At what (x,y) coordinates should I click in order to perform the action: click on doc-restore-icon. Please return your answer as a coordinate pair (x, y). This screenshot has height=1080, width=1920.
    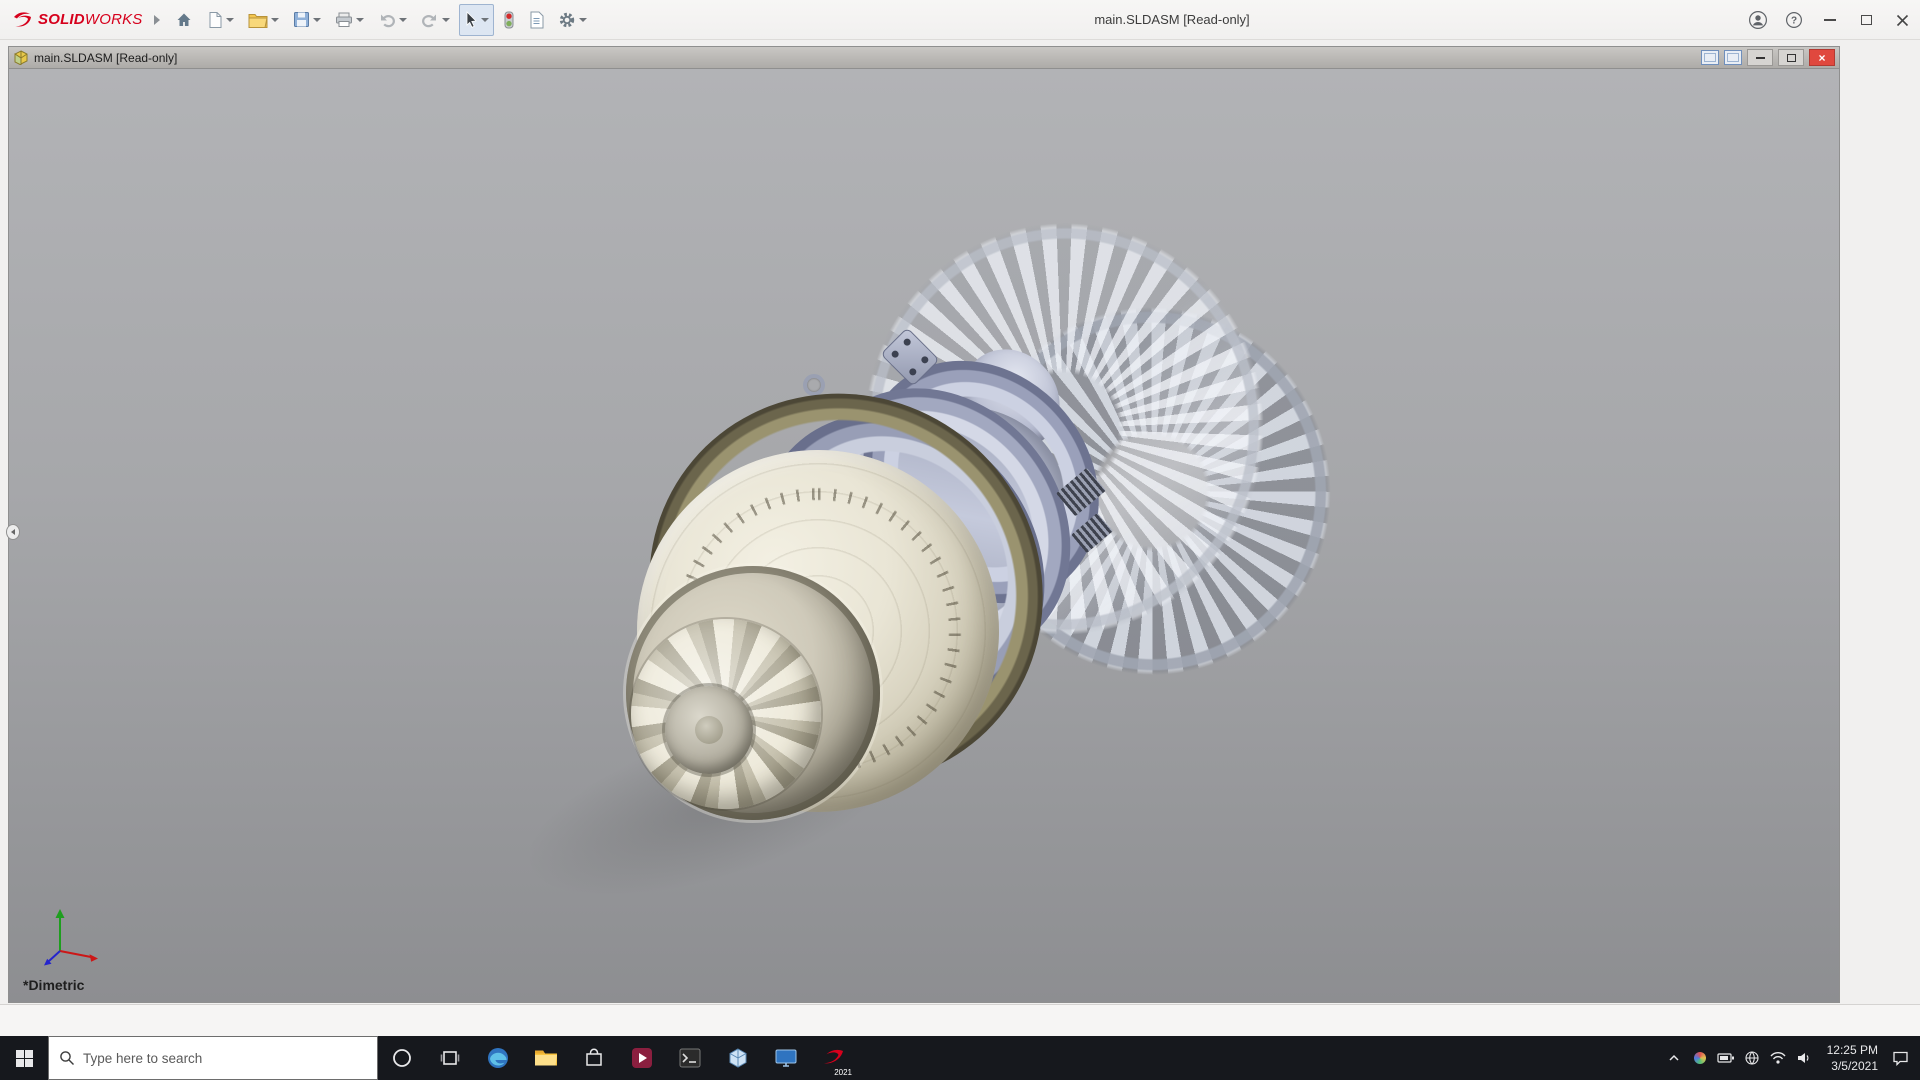
    Looking at the image, I should click on (1791, 57).